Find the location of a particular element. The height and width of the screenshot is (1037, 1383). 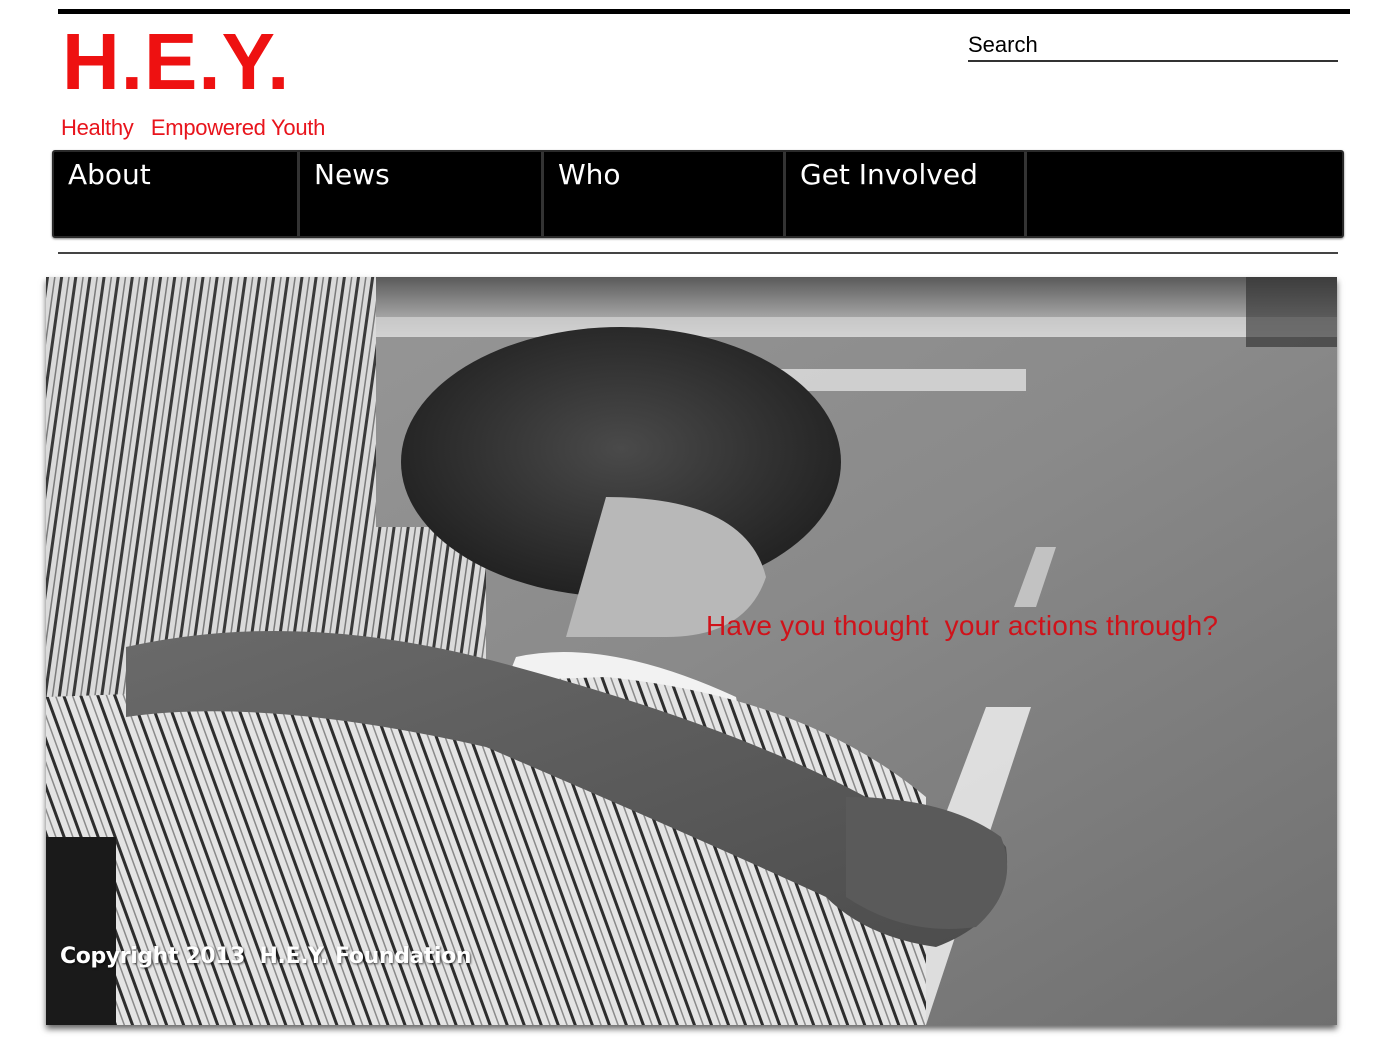

nav-item-get-involved: Get Involved is located at coordinates (906, 194).